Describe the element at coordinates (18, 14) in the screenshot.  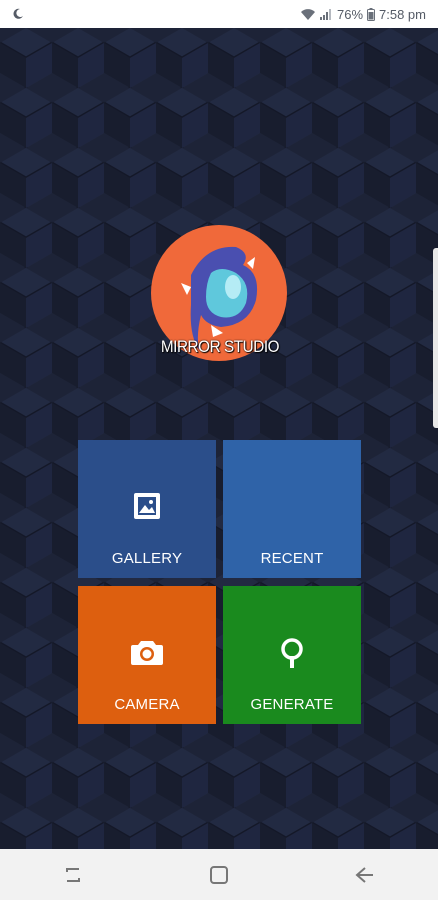
I see `moon-icon` at that location.